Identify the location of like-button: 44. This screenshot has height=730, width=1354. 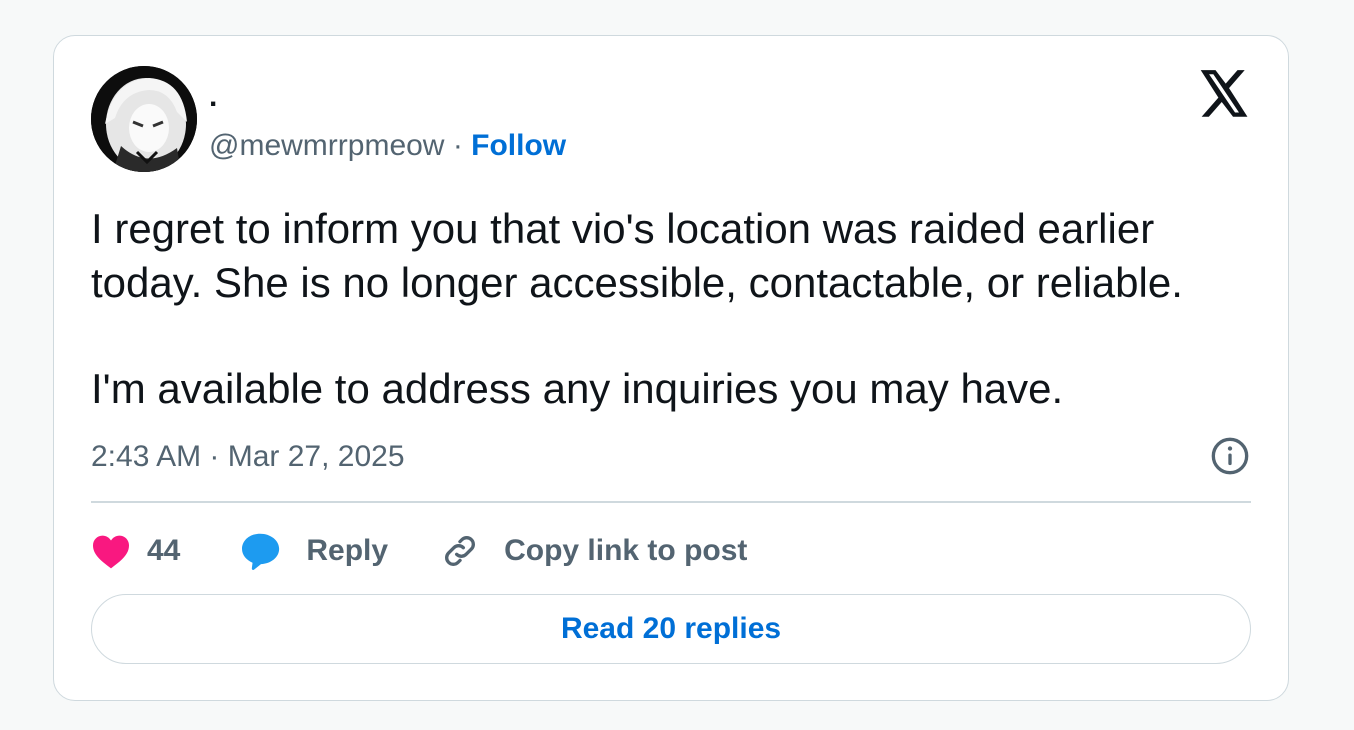
(165, 551).